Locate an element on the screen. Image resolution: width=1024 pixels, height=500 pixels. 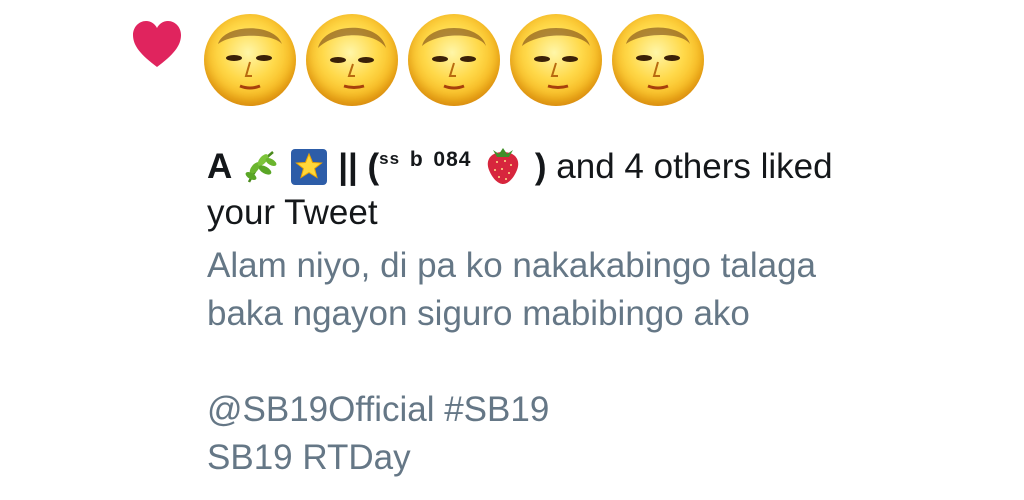
liker-line: A || (ss b 084) and 4 others liked is located at coordinates (587, 163).